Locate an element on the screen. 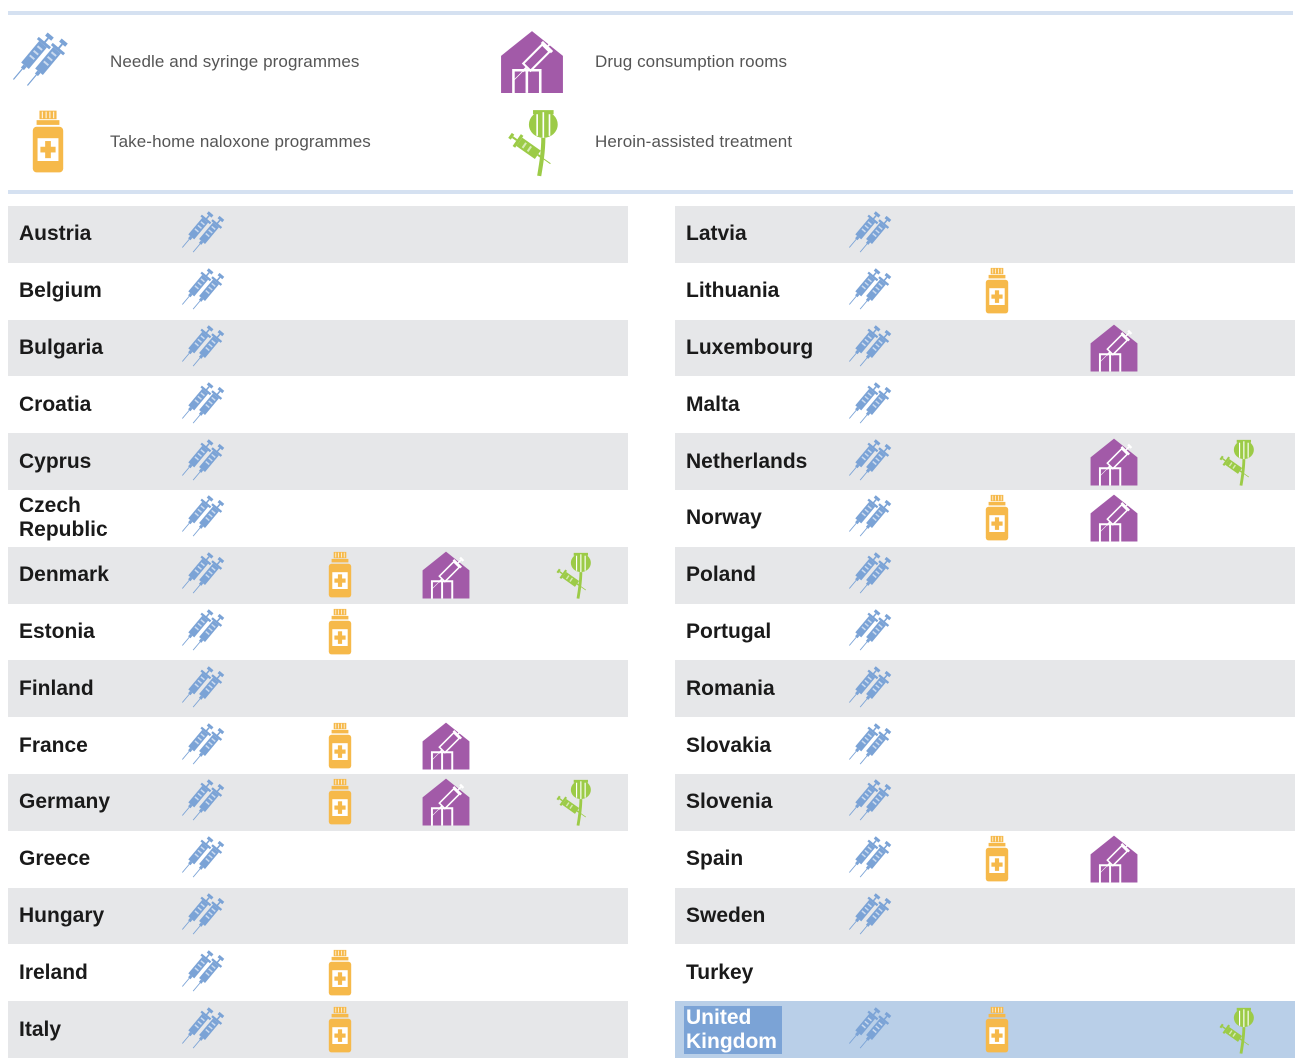  country-name: Lithuania is located at coordinates (733, 291).